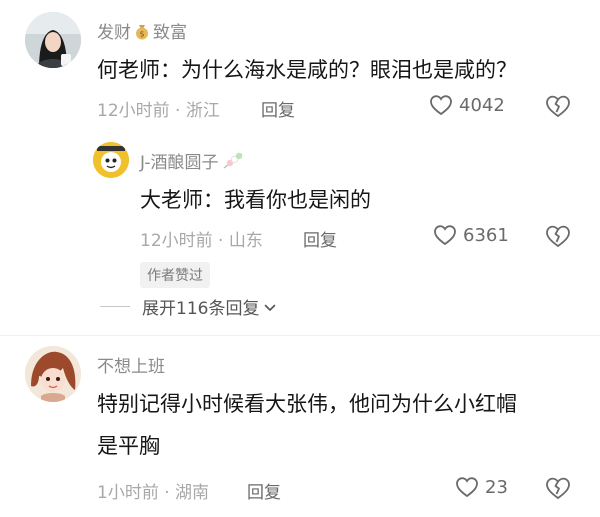  Describe the element at coordinates (481, 487) in the screenshot. I see `like-button: 23` at that location.